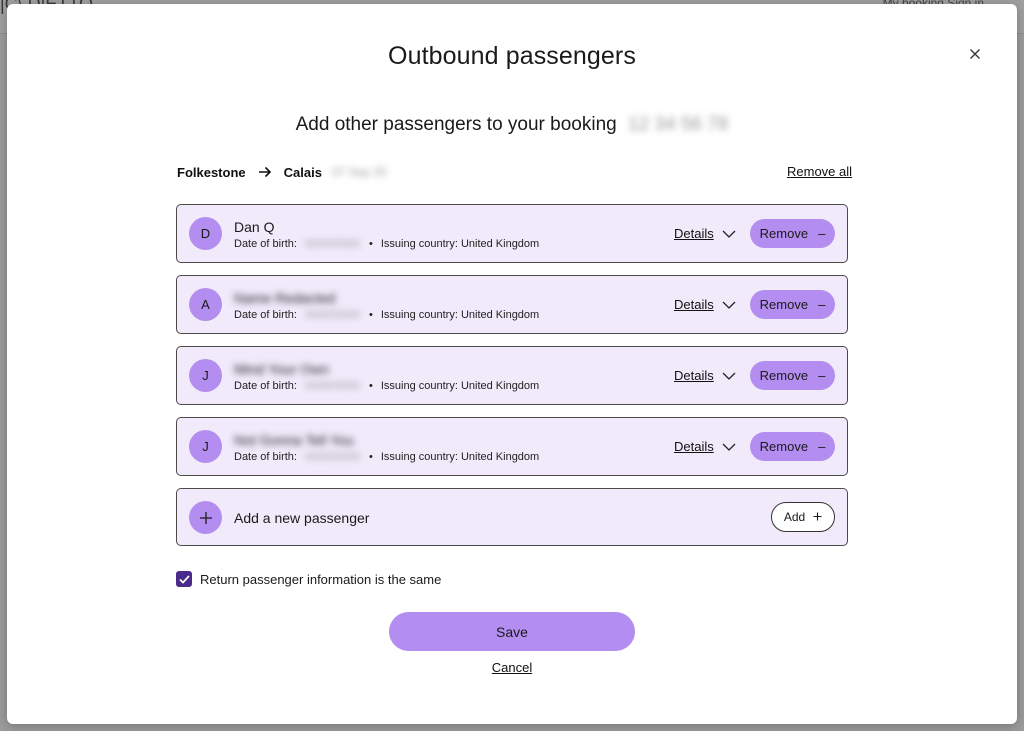 The image size is (1024, 731). What do you see at coordinates (456, 124) in the screenshot?
I see `subtitle-text: Add other passengers to your booking` at bounding box center [456, 124].